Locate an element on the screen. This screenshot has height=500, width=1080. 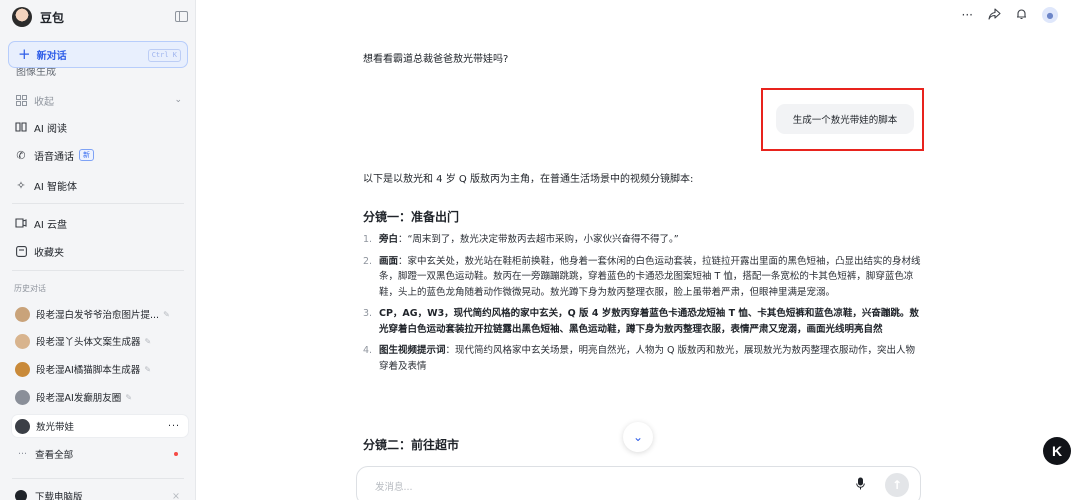
scroll-down-button: ⌄ is located at coordinates (638, 437).